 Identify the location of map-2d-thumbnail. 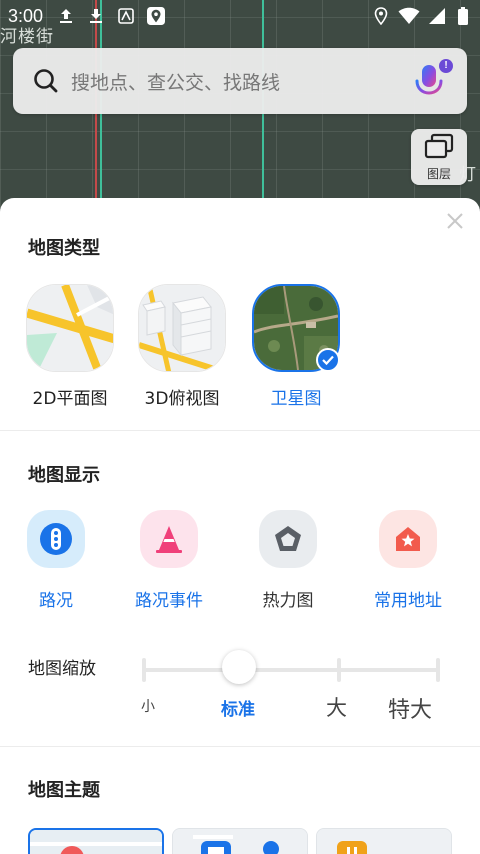
(70, 328).